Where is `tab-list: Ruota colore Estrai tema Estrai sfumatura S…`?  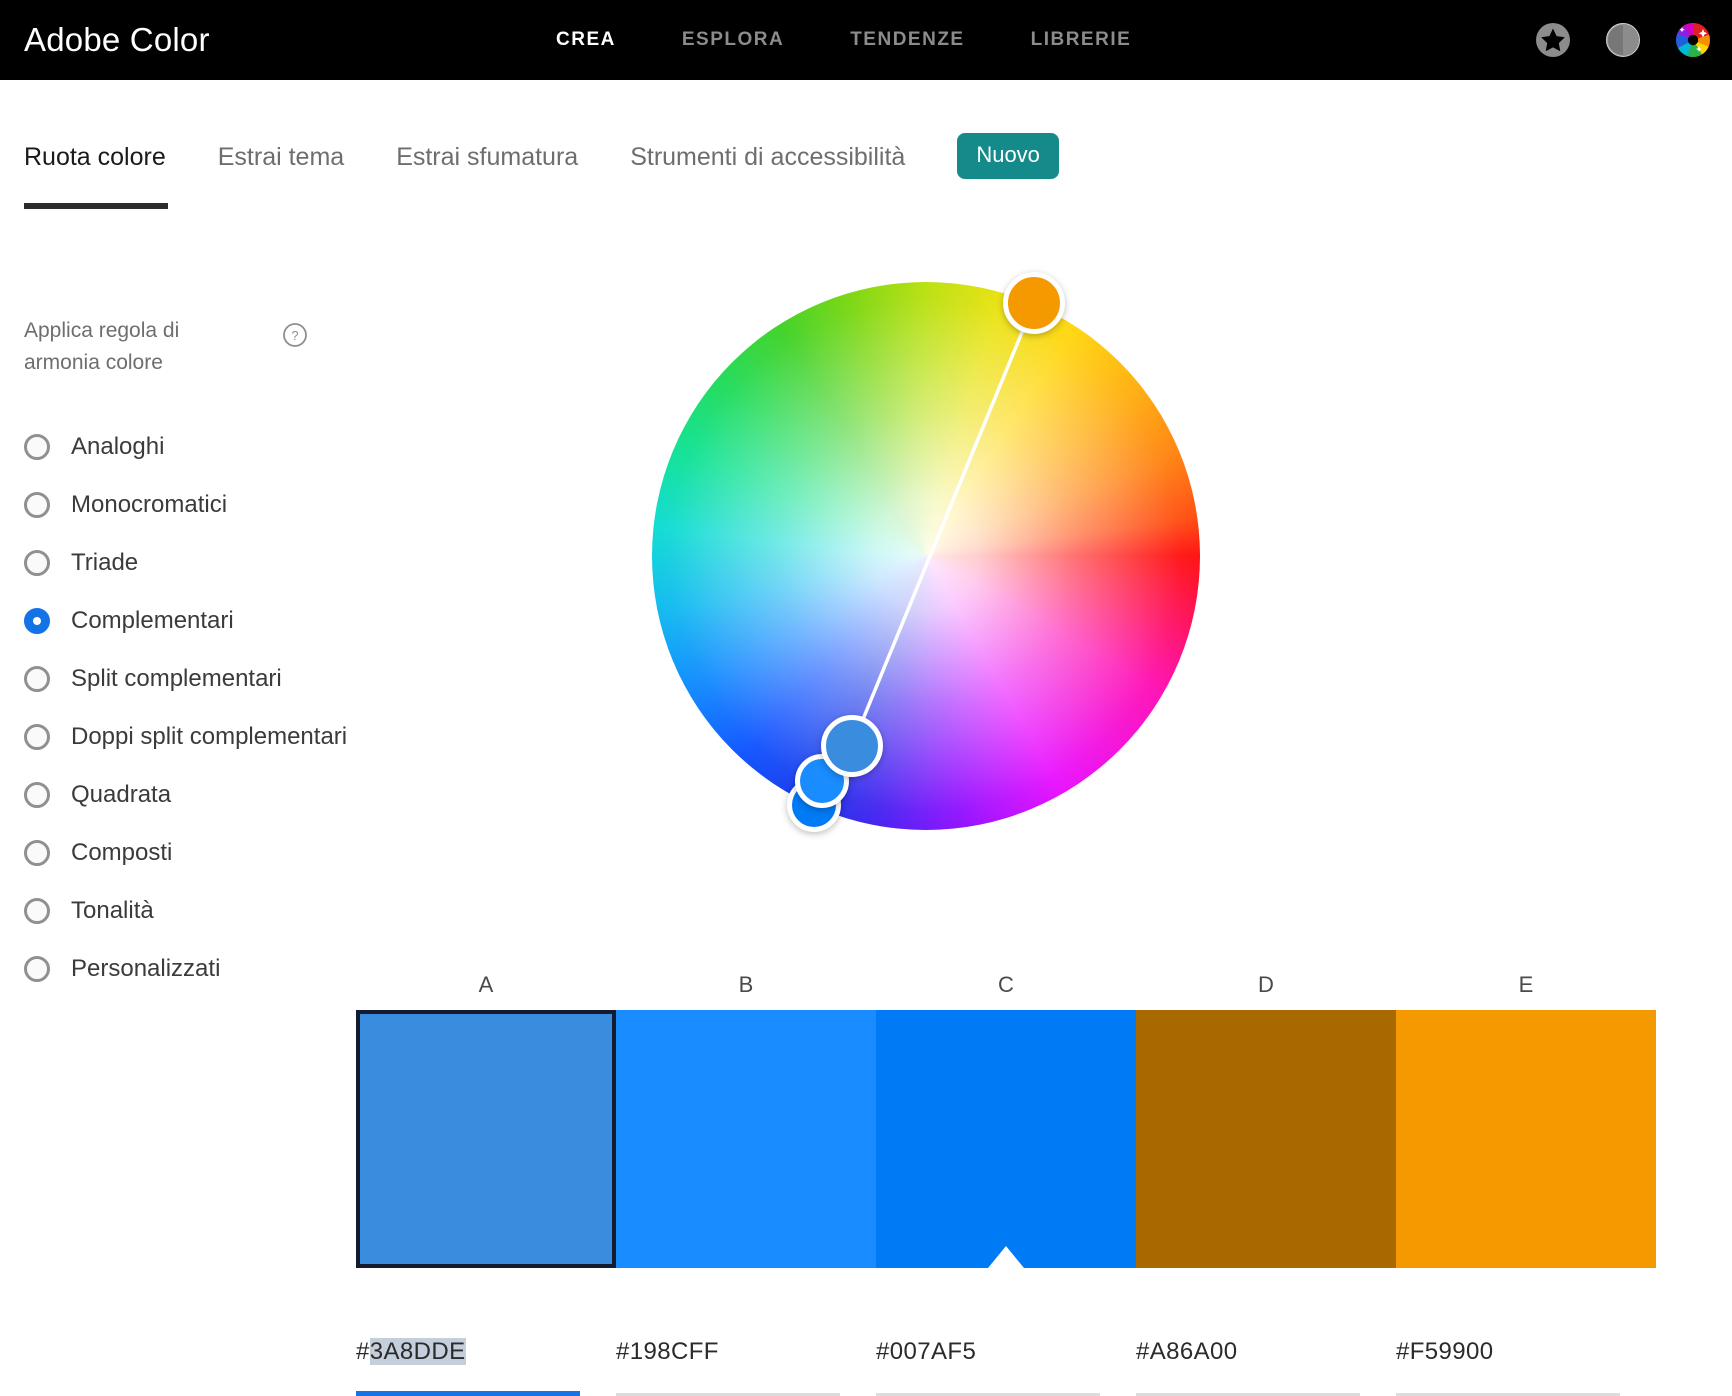 tab-list: Ruota colore Estrai tema Estrai sfumatura S… is located at coordinates (541, 157).